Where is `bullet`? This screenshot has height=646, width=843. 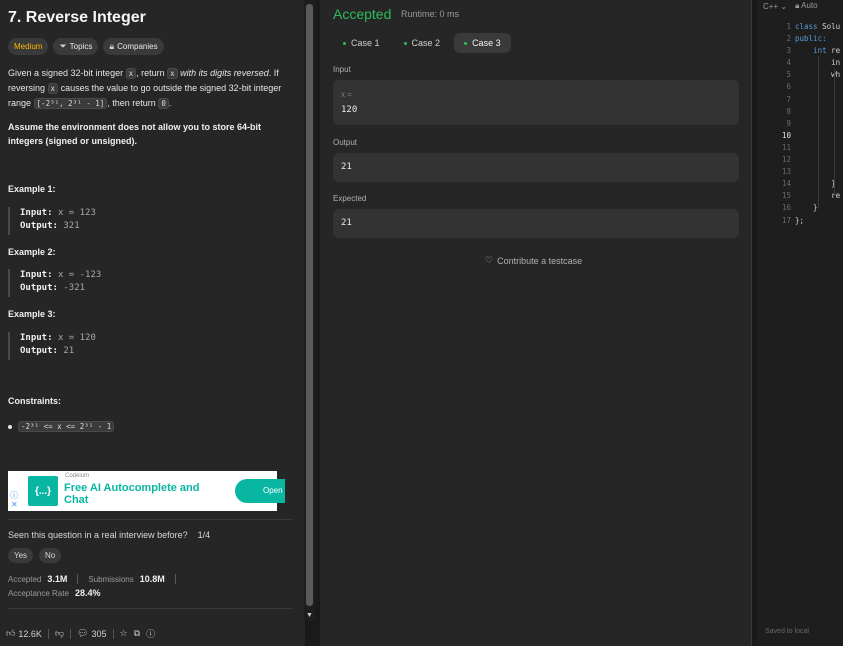
bullet is located at coordinates (10, 426).